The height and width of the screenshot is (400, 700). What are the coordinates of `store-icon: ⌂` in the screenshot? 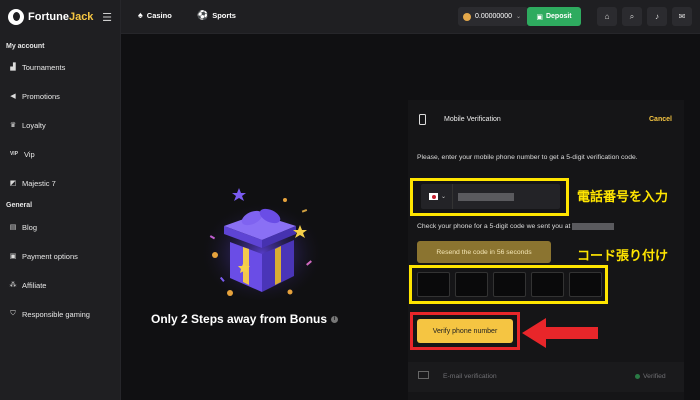 It's located at (607, 16).